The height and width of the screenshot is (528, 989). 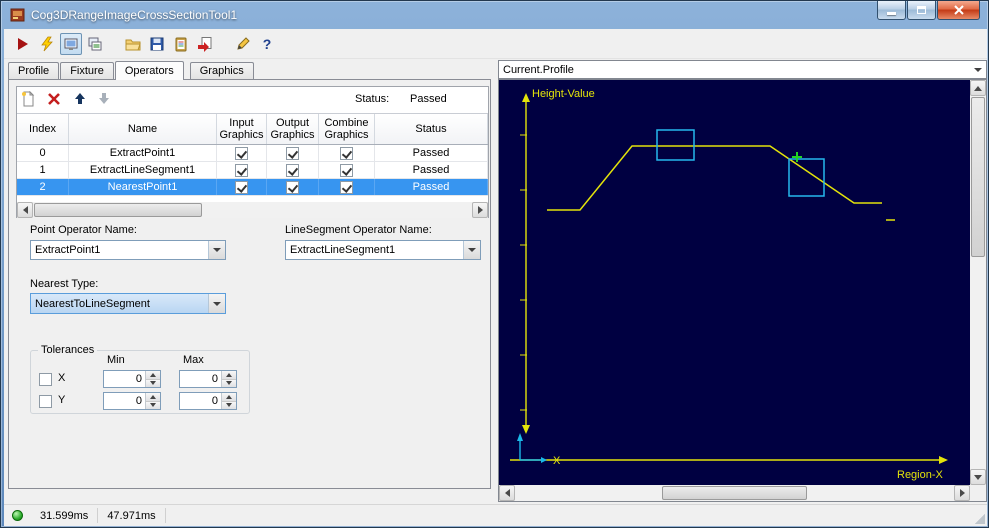 I want to click on tab-profile: Profile, so click(x=34, y=70).